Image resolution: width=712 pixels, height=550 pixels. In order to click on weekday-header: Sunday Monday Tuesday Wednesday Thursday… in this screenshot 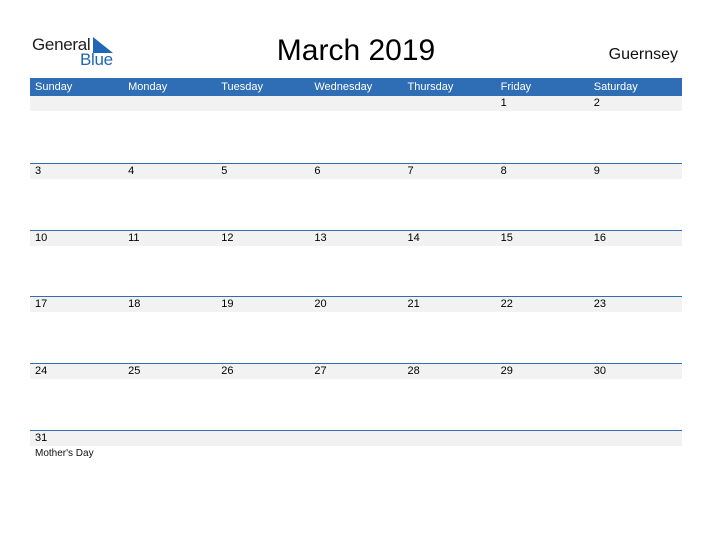, I will do `click(356, 87)`.